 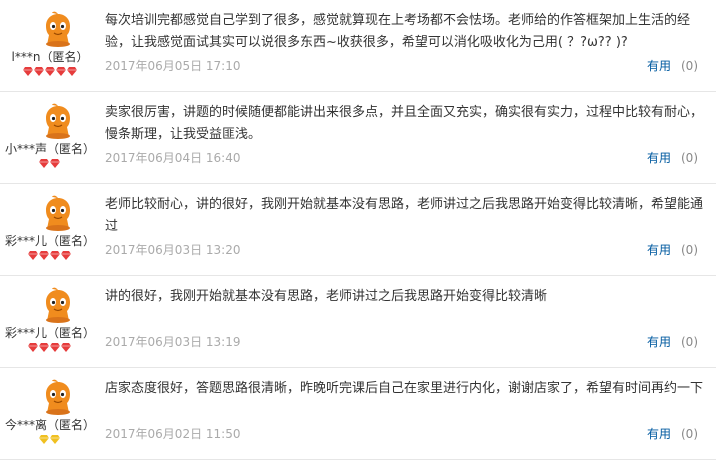 What do you see at coordinates (173, 434) in the screenshot?
I see `review-date: 2017年06月02日 11:50` at bounding box center [173, 434].